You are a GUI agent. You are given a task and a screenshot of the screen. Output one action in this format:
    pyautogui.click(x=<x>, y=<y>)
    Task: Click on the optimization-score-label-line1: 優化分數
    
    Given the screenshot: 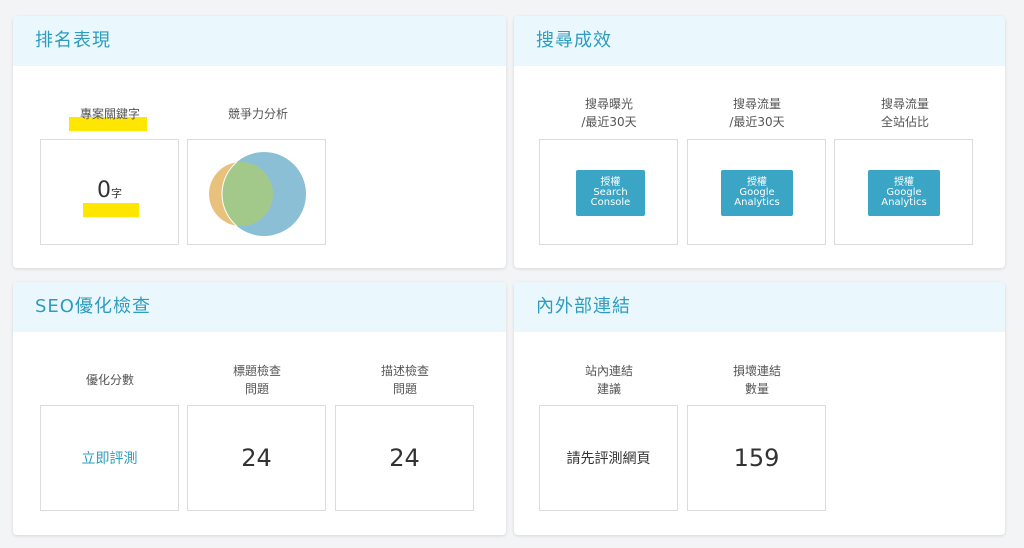 What is the action you would take?
    pyautogui.click(x=109, y=380)
    